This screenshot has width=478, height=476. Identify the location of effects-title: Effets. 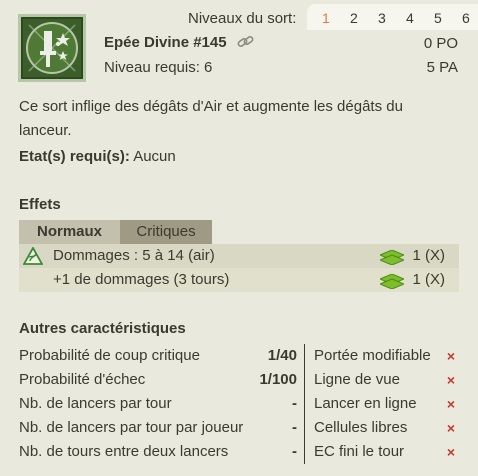
(40, 204).